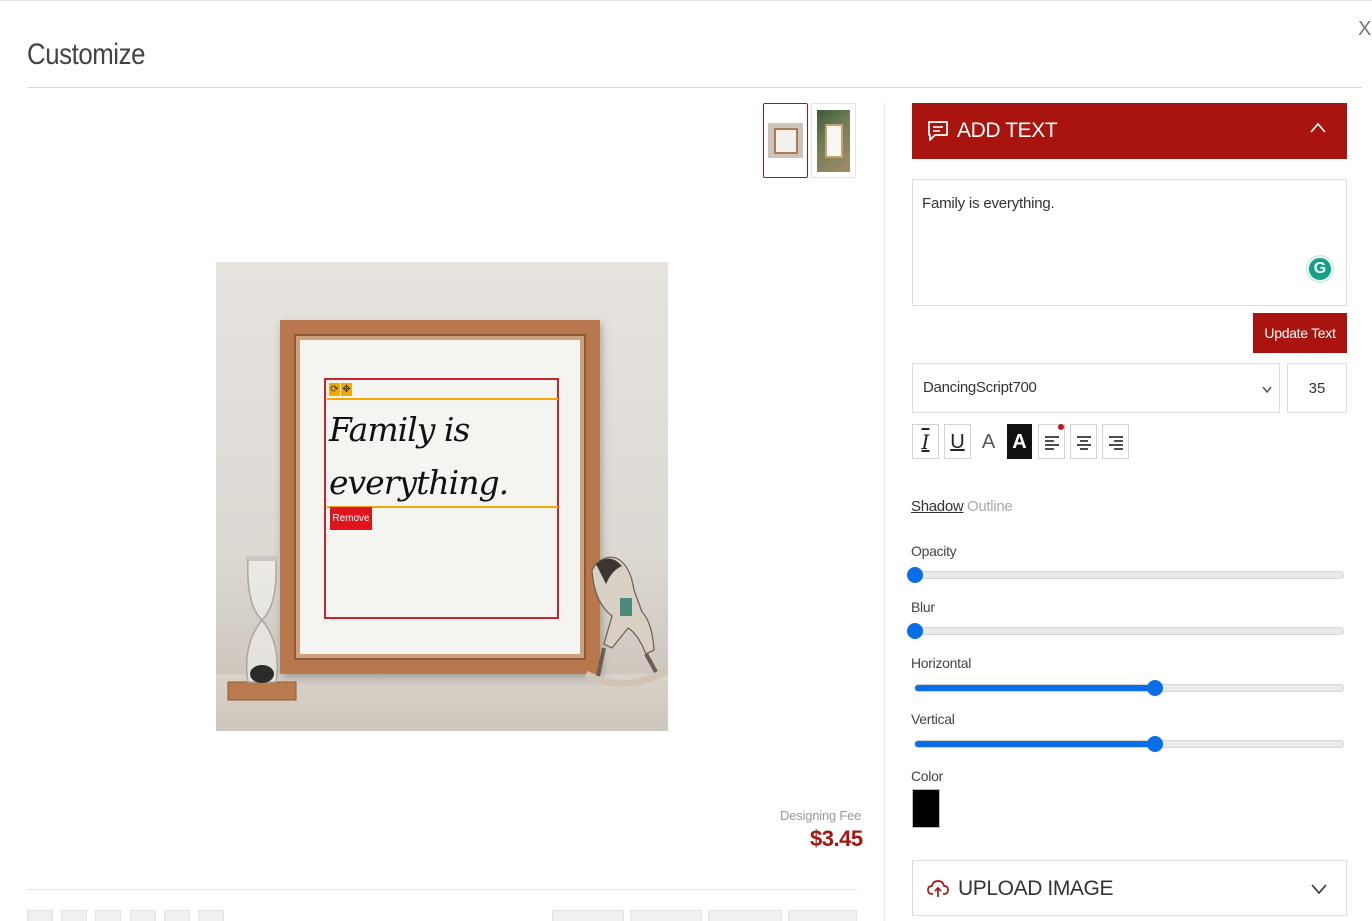 This screenshot has height=921, width=1372. I want to click on add-text-title: ADD TEXT, so click(1007, 130).